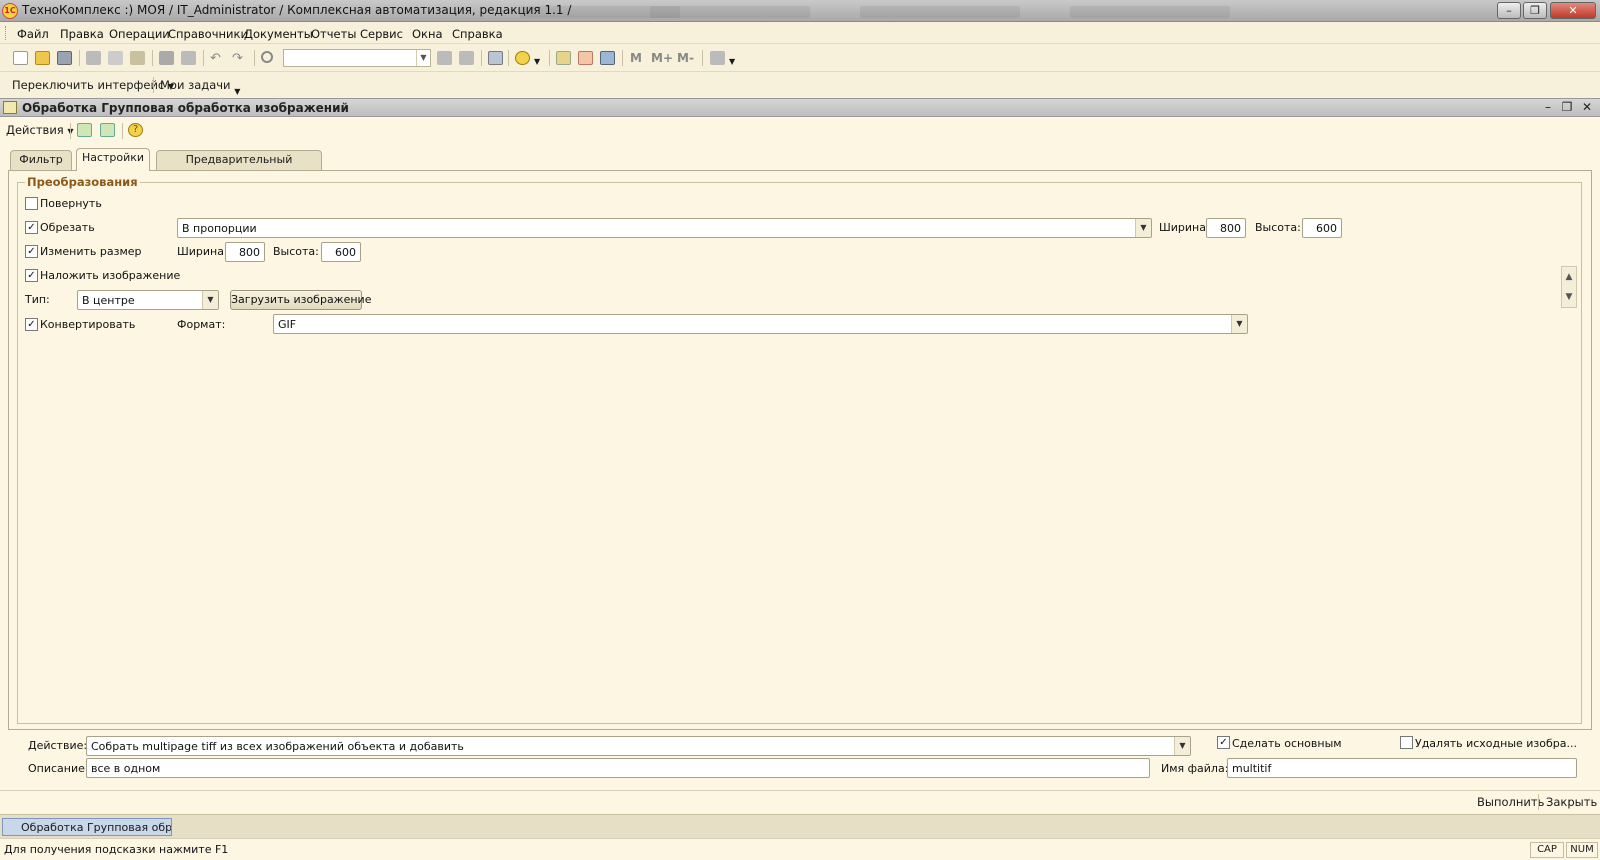  I want to click on copy-icon, so click(115, 58).